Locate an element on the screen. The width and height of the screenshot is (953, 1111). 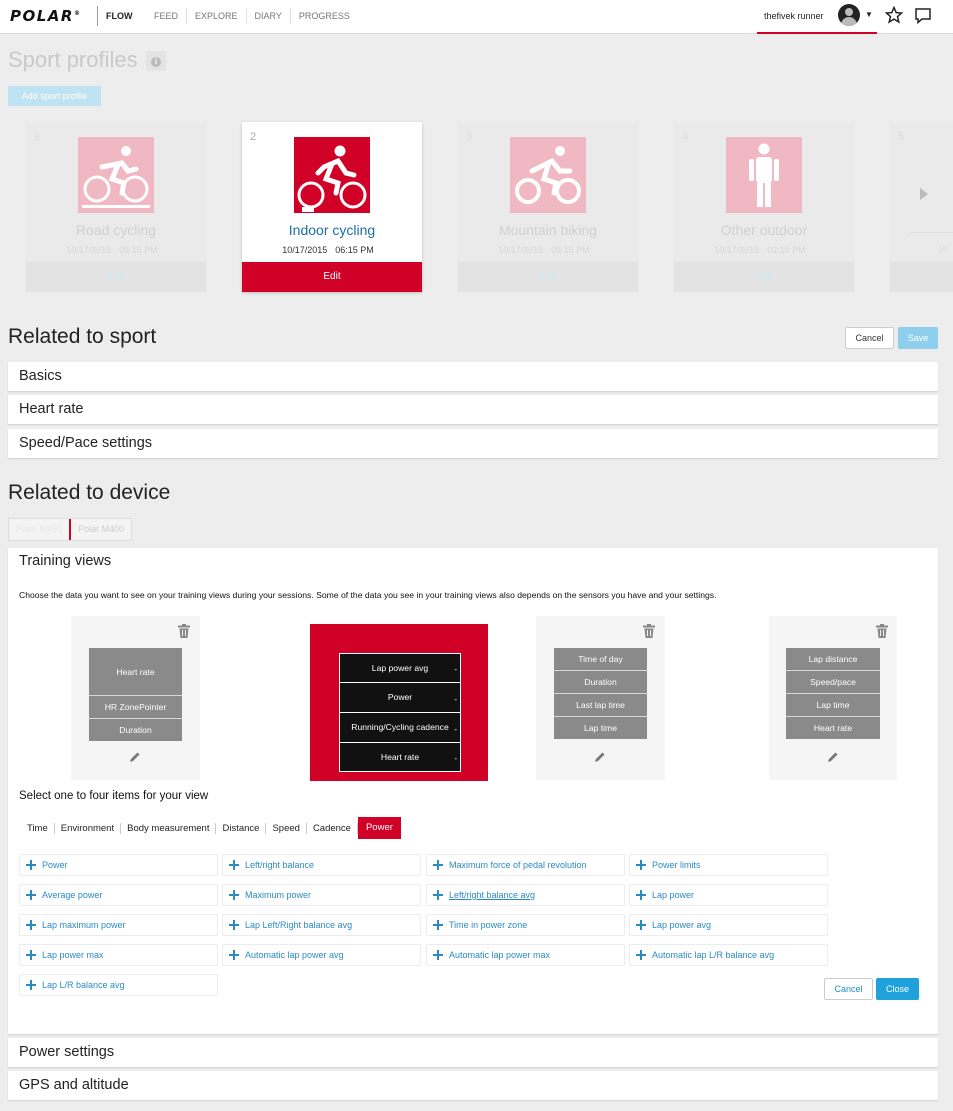
category-tab-power: Power is located at coordinates (379, 828).